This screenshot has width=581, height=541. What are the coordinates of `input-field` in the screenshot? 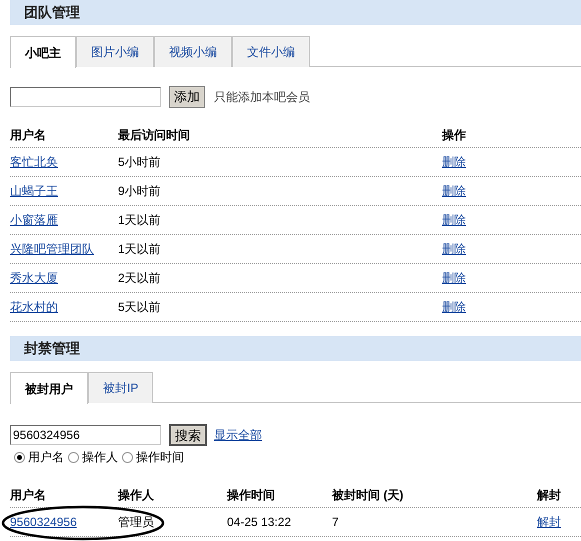 It's located at (85, 97).